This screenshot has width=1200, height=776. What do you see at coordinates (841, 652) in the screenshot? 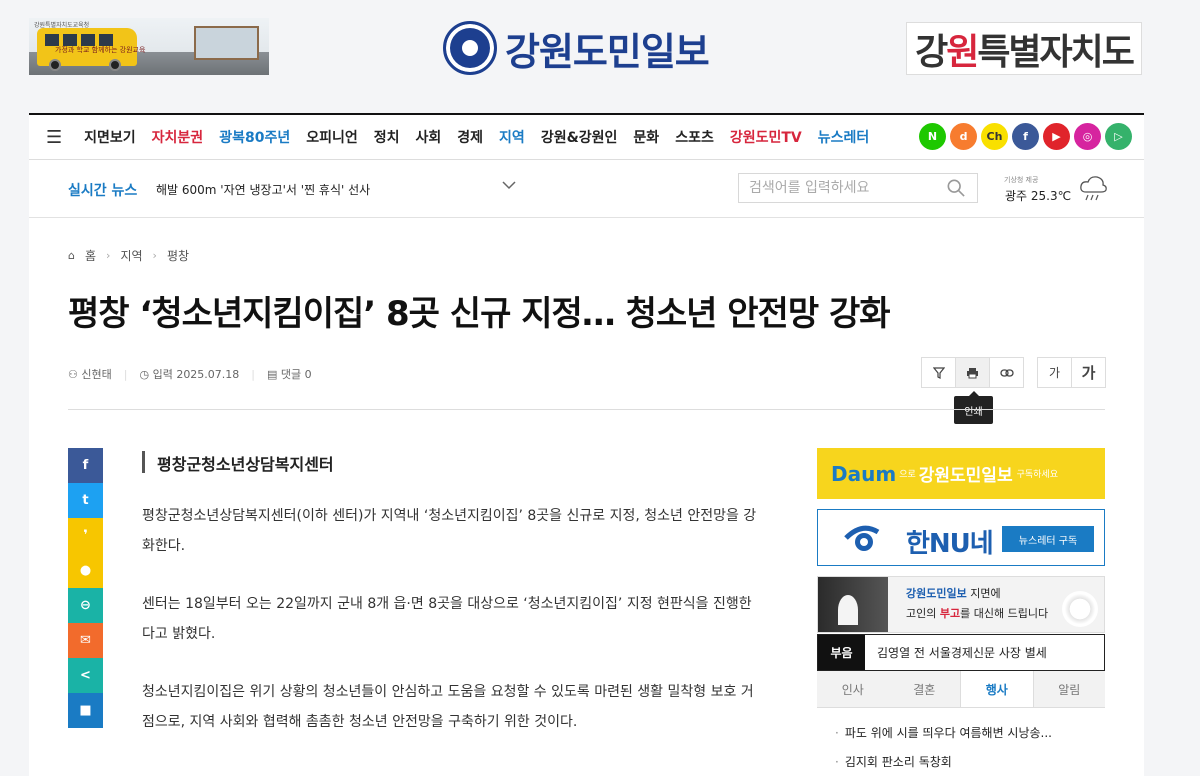
I see `obituary-label: 부음` at bounding box center [841, 652].